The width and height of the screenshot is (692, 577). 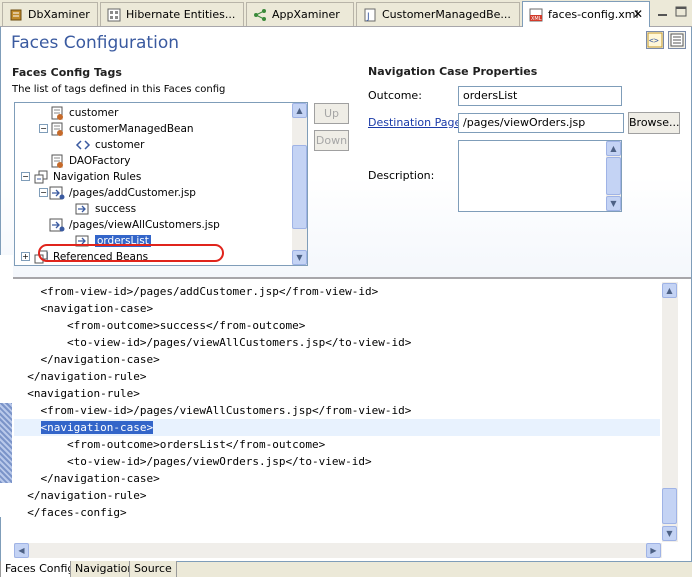 I want to click on tab-faces-config-xml: XML faces-config.xml ✕, so click(x=586, y=14).